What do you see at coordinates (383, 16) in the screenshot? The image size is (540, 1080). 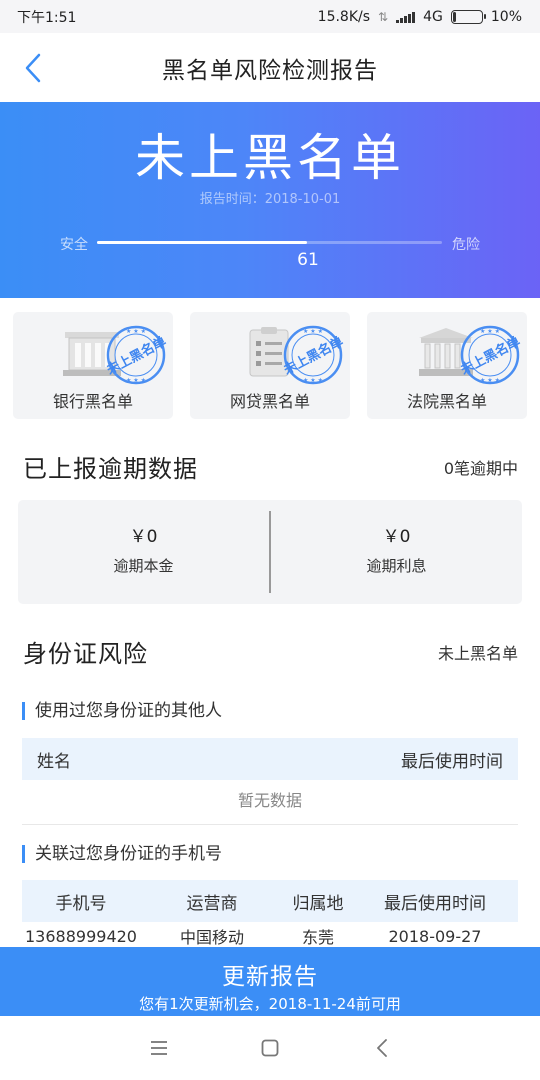 I see `data-transfer-icon: ⇅` at bounding box center [383, 16].